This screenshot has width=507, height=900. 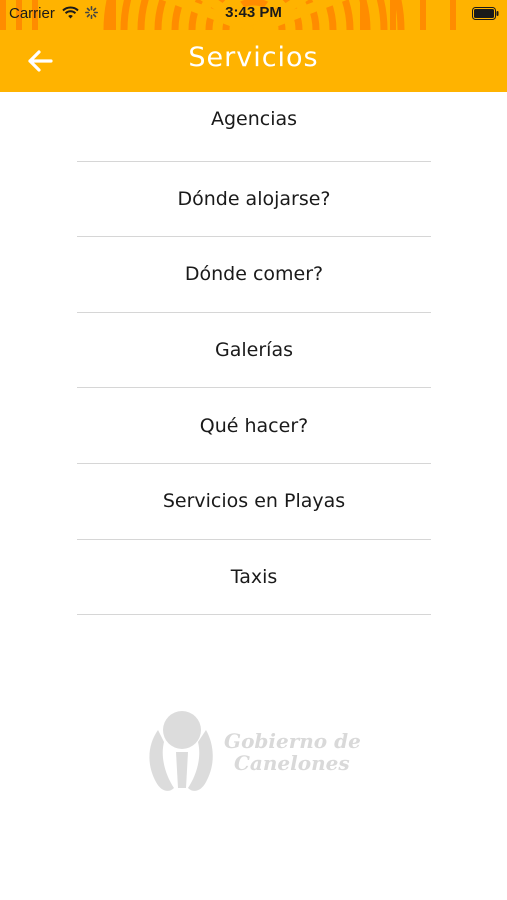 What do you see at coordinates (485, 13) in the screenshot?
I see `battery-icon` at bounding box center [485, 13].